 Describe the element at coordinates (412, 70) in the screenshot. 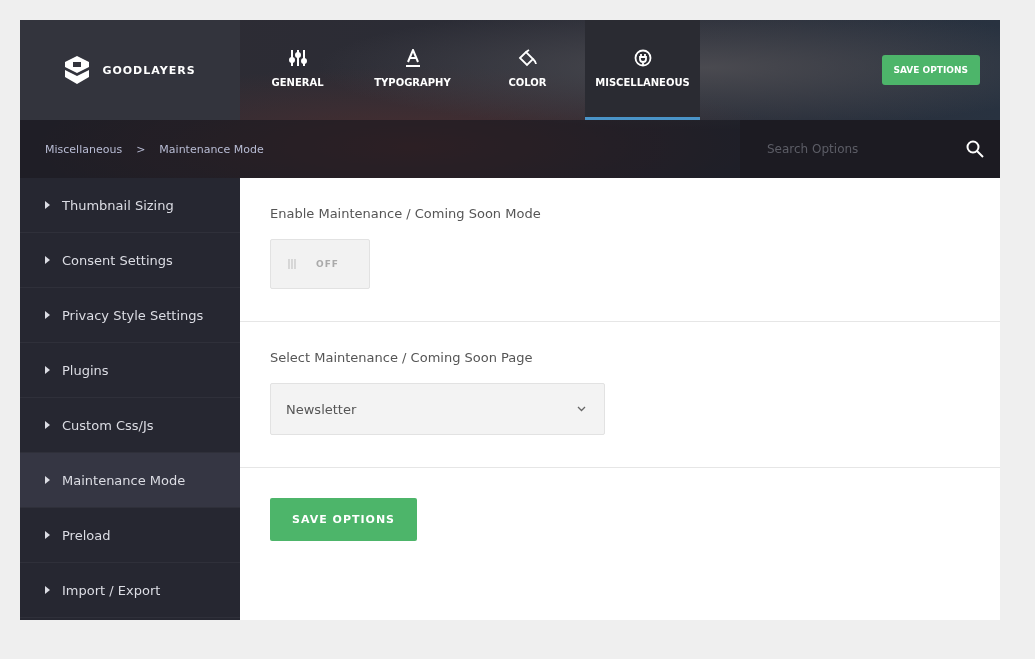

I see `nav-tab: TYPOGRAPHY` at that location.